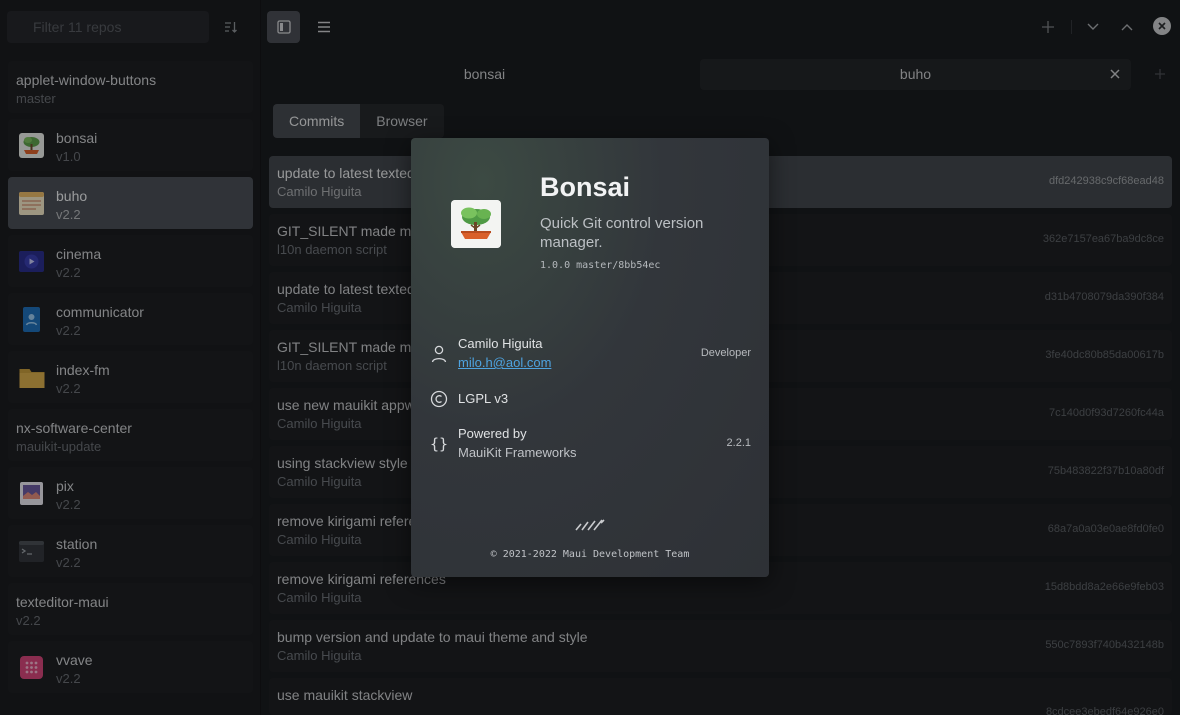 The image size is (1180, 715). Describe the element at coordinates (130, 203) in the screenshot. I see `repo-item-buho: buho v2.2` at that location.